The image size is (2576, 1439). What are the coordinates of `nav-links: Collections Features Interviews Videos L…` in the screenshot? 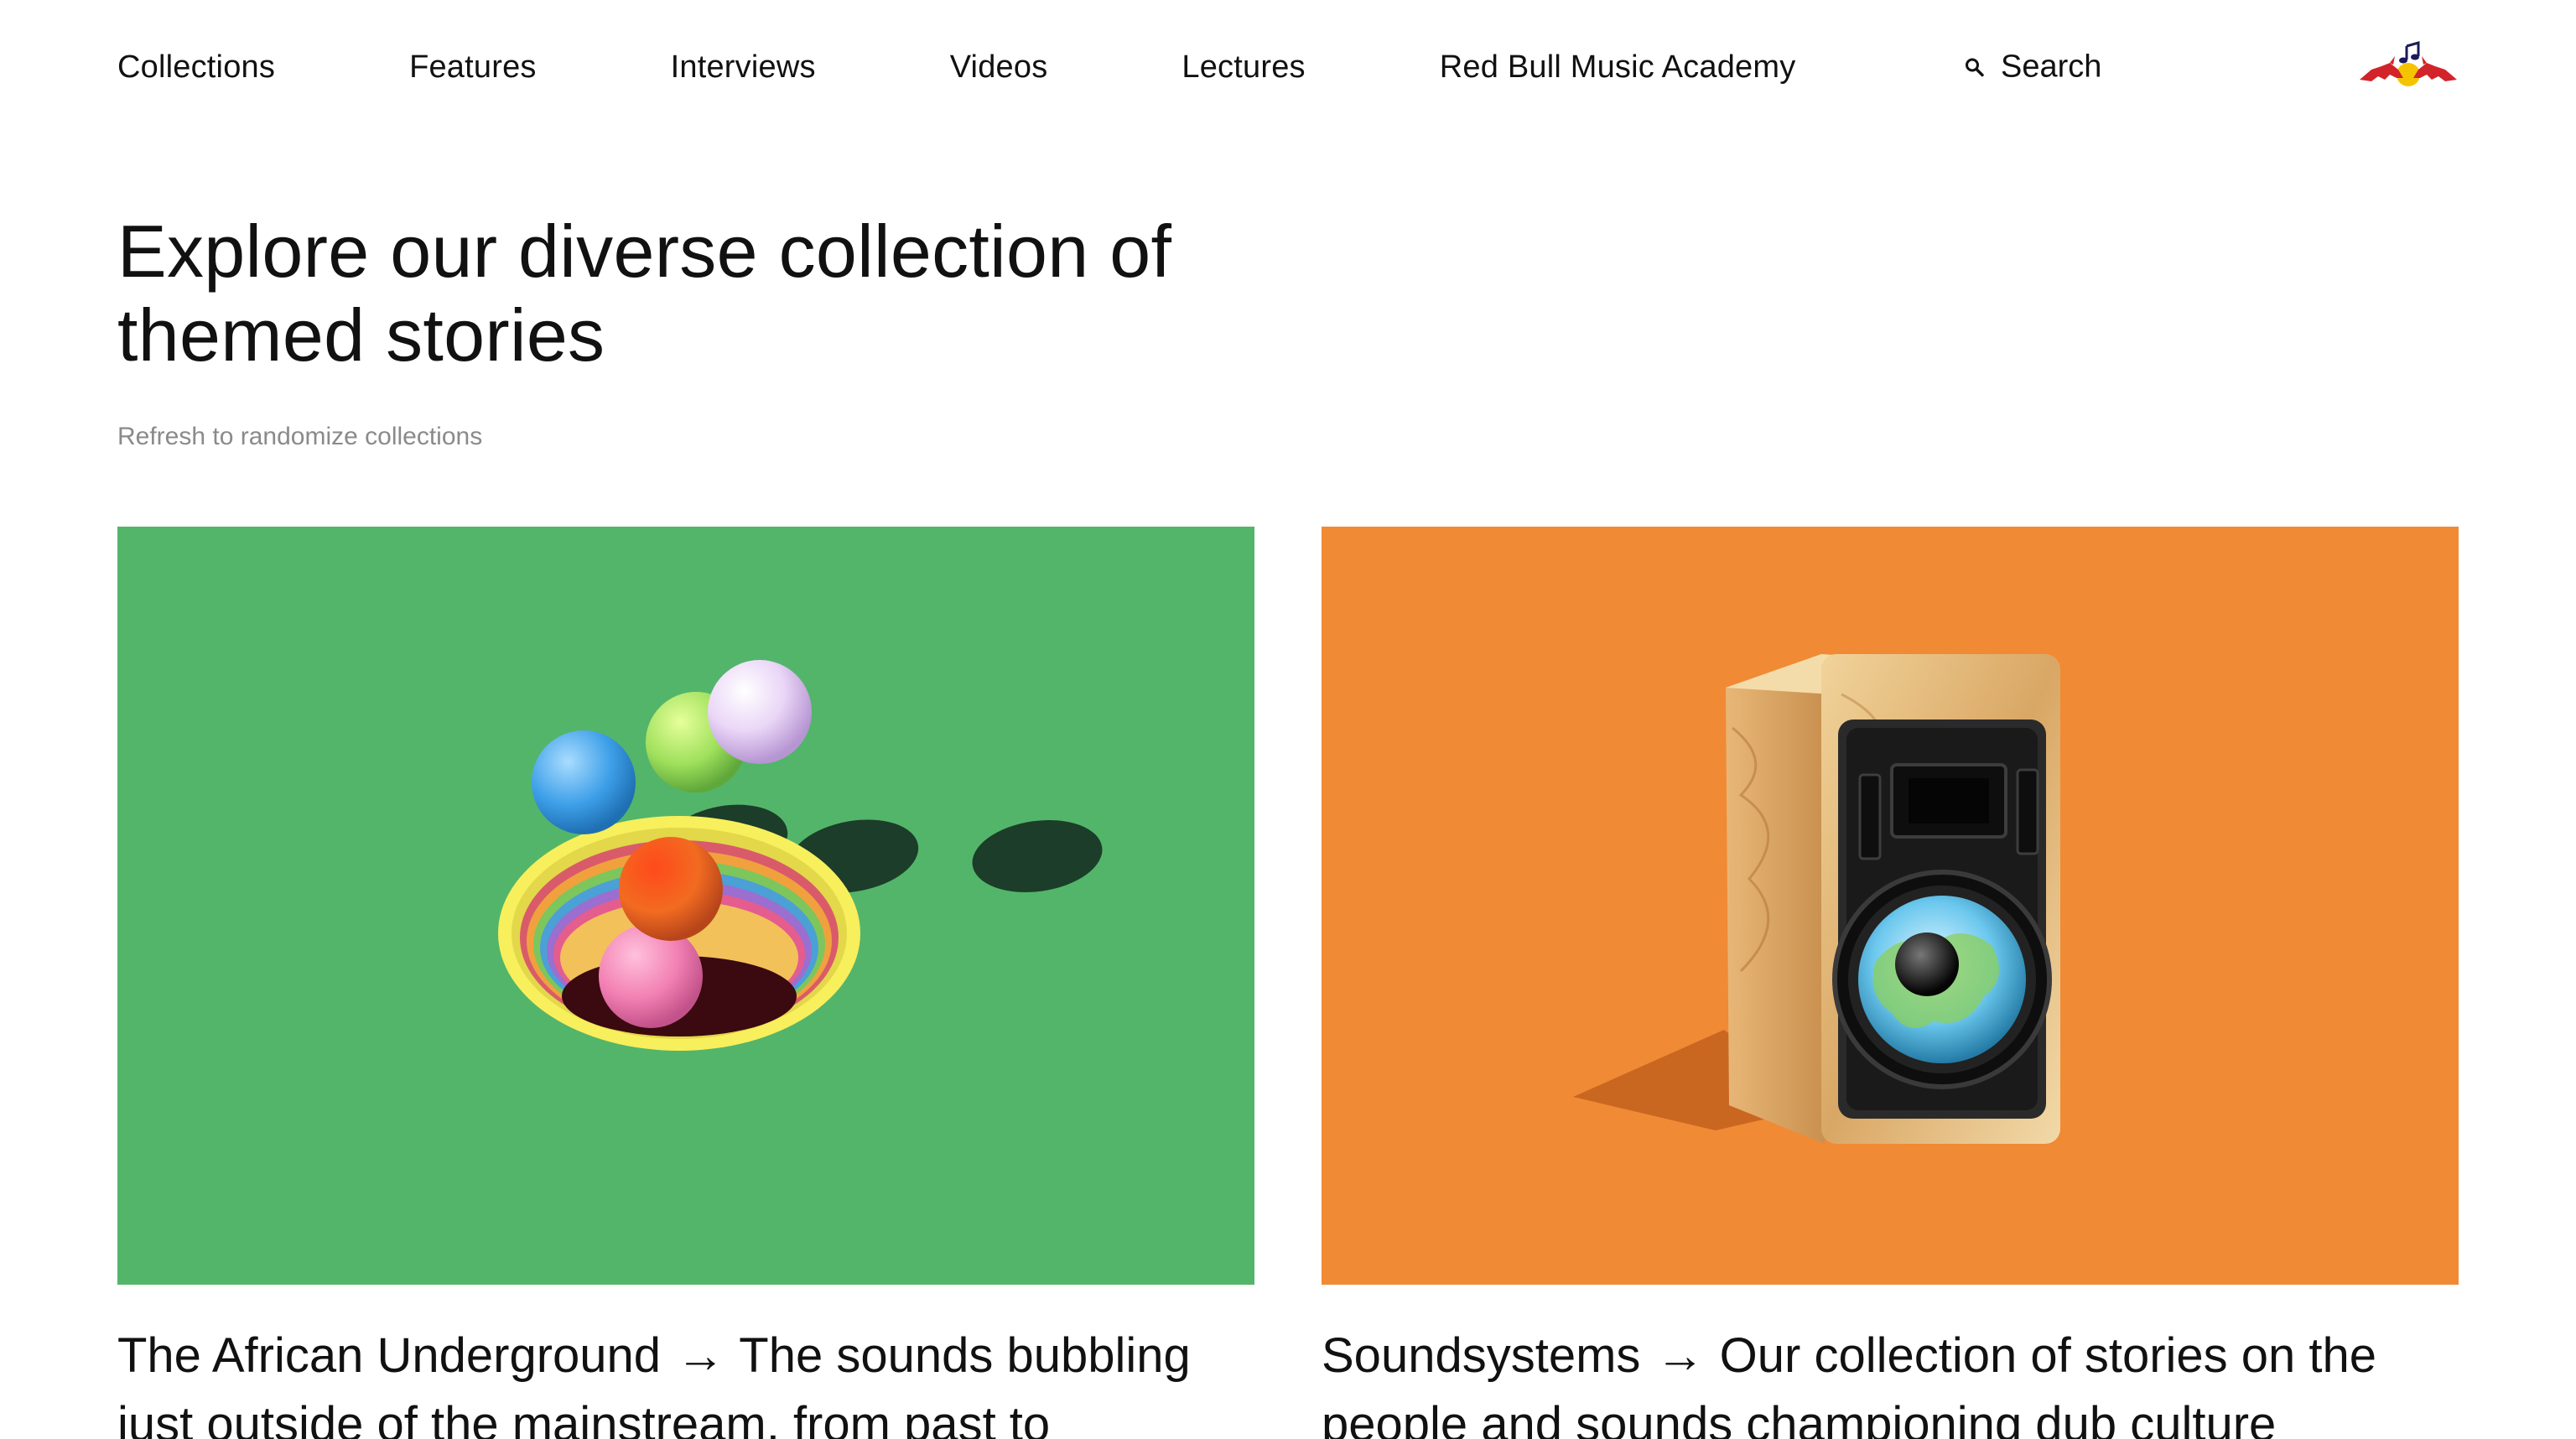 It's located at (956, 67).